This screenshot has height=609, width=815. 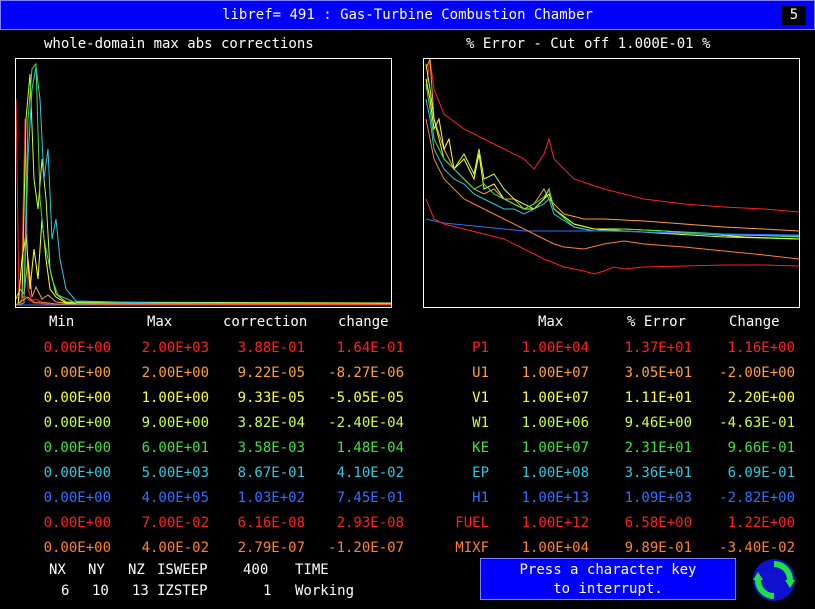 I want to click on left-correction-cell: 9.22E-05, so click(x=271, y=373).